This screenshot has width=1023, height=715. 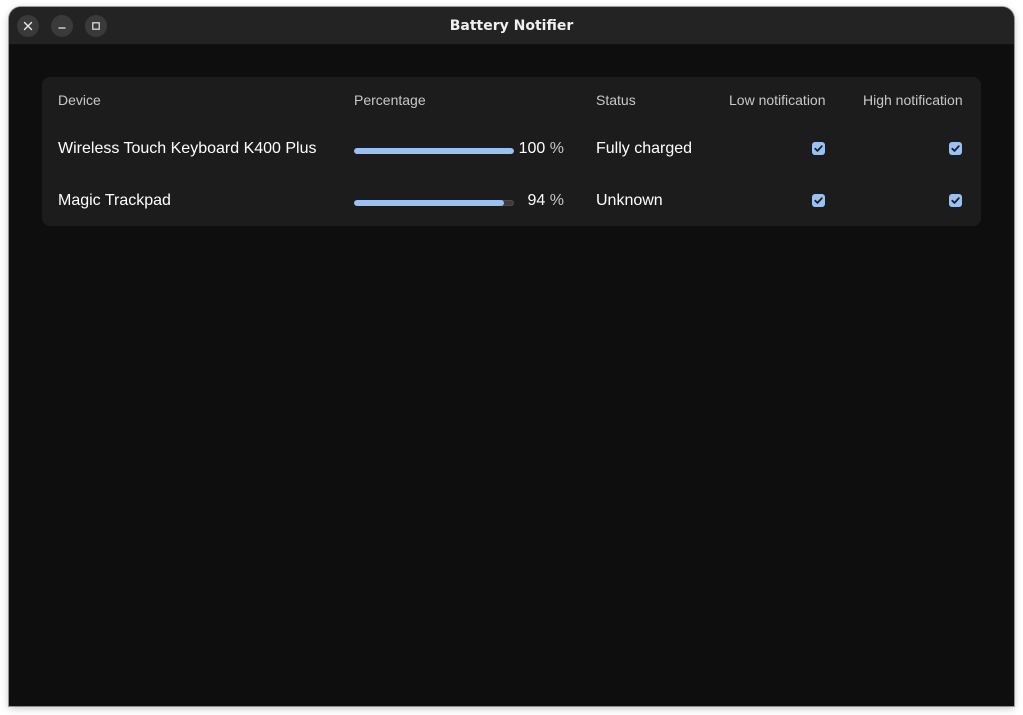 What do you see at coordinates (913, 100) in the screenshot?
I see `column-header-high-notification: High notification` at bounding box center [913, 100].